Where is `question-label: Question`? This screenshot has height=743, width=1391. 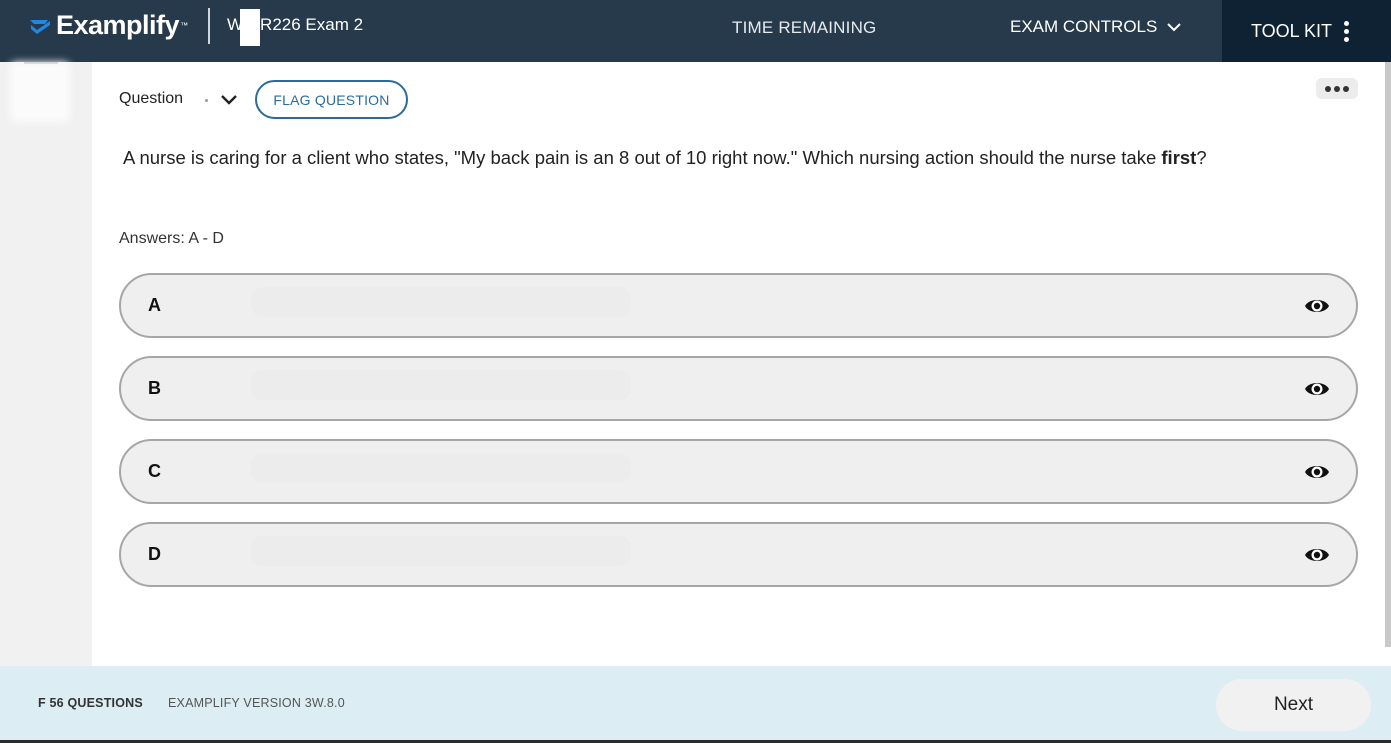 question-label: Question is located at coordinates (151, 98).